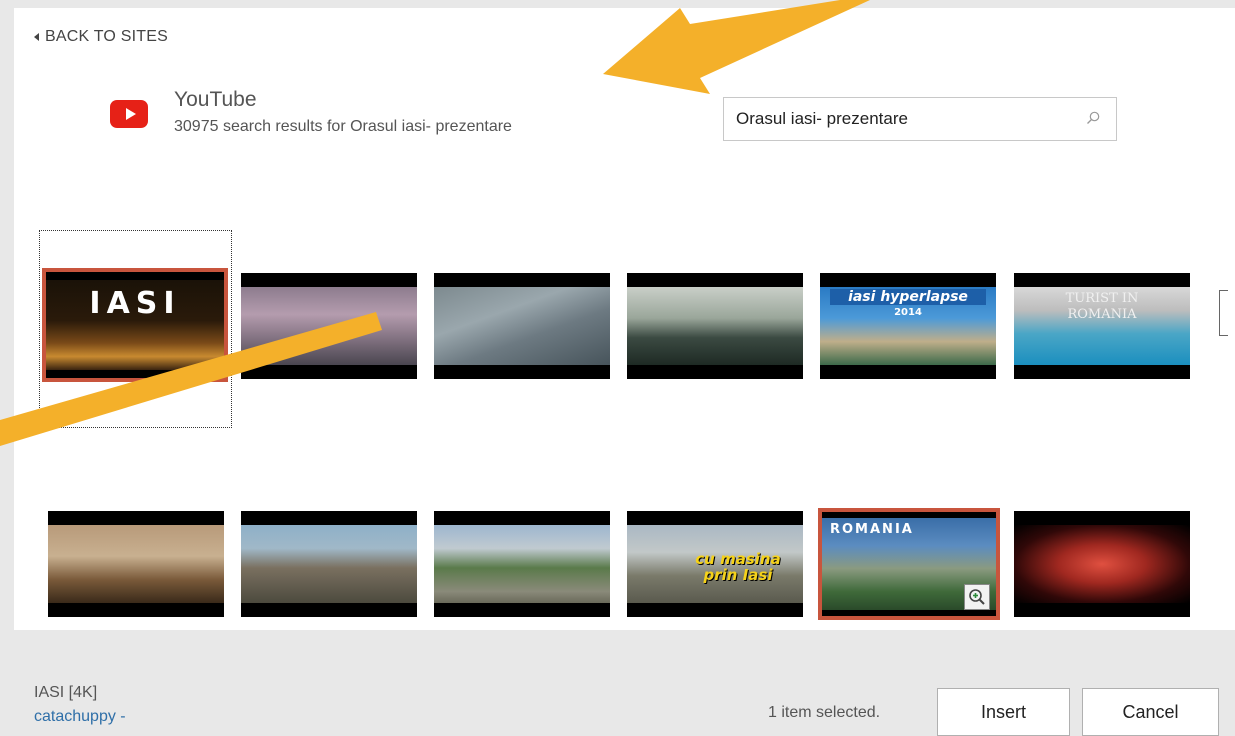 The width and height of the screenshot is (1235, 736). Describe the element at coordinates (906, 119) in the screenshot. I see `search-input` at that location.